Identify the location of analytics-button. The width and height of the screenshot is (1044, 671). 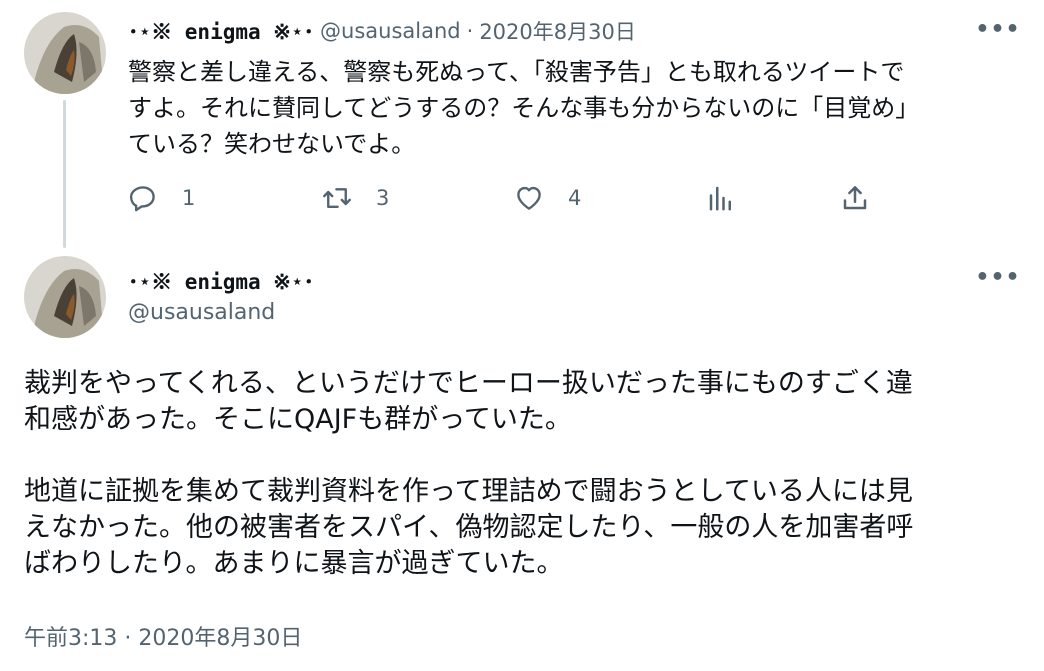
(721, 198).